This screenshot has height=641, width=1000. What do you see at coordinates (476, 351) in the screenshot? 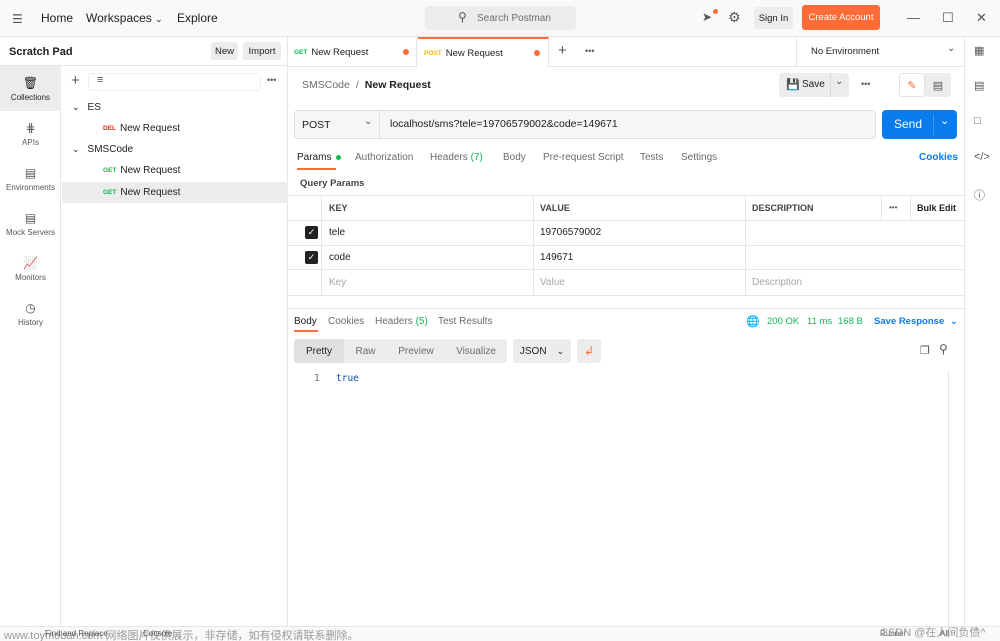
I see `format-tab-visualize: Visualize` at bounding box center [476, 351].